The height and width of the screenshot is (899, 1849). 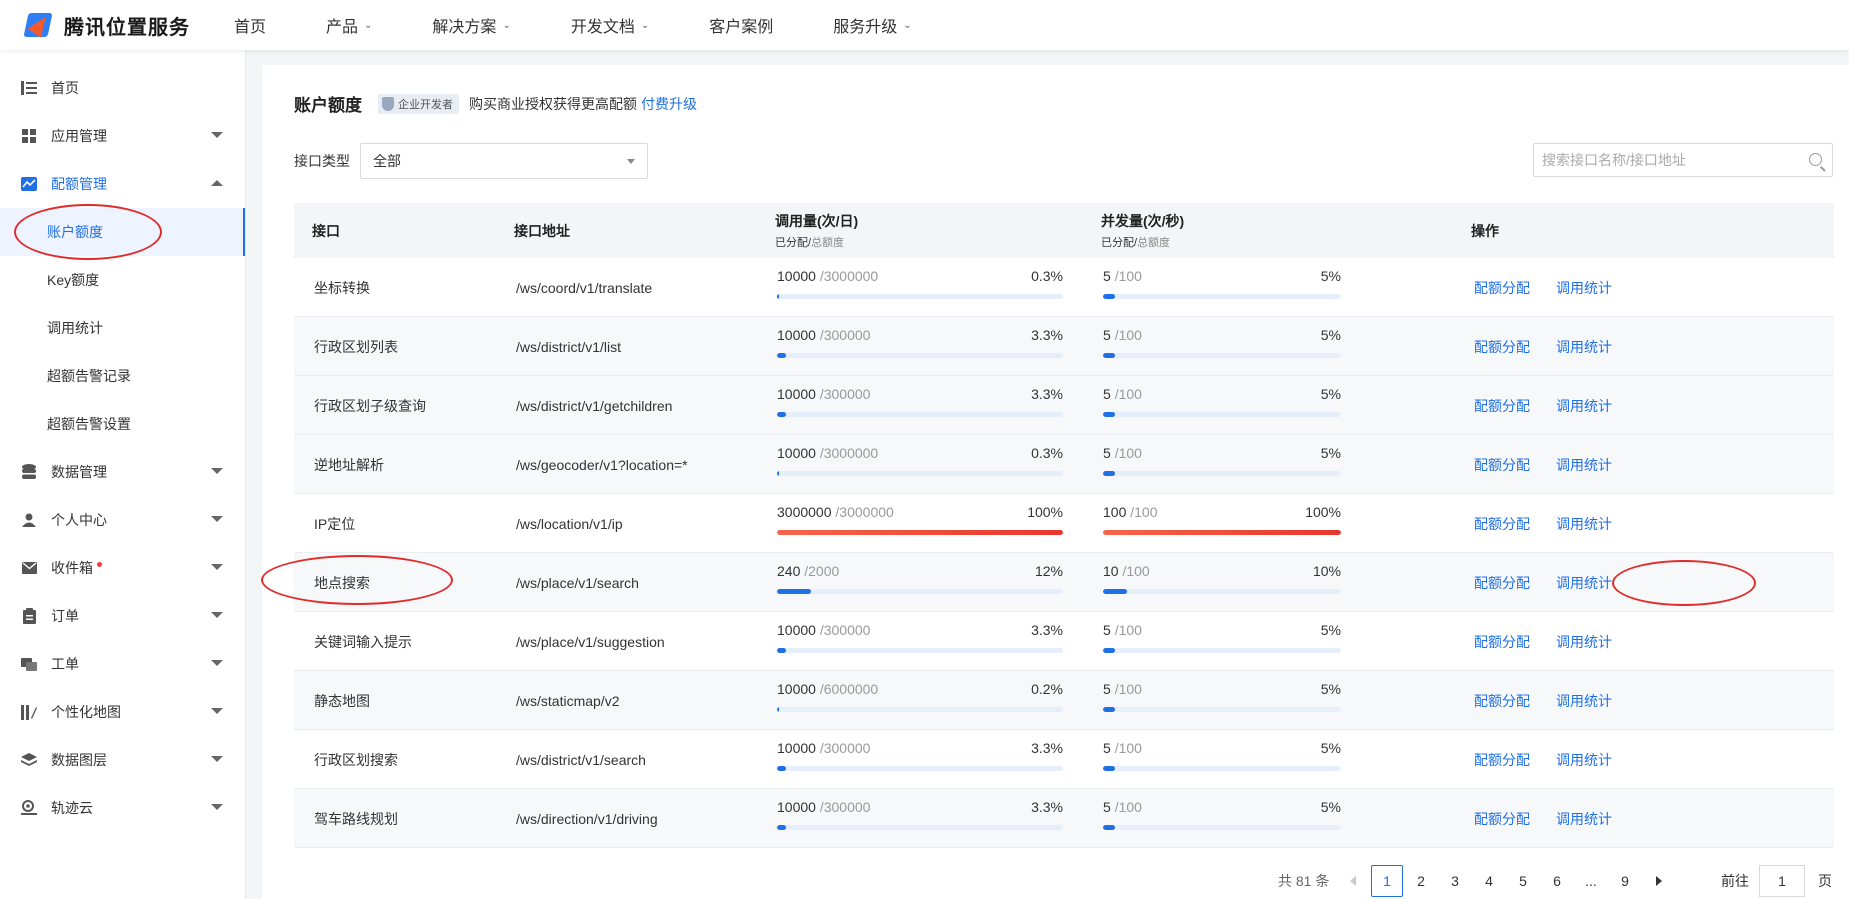 I want to click on nav-cases: 客户案例, so click(x=741, y=25).